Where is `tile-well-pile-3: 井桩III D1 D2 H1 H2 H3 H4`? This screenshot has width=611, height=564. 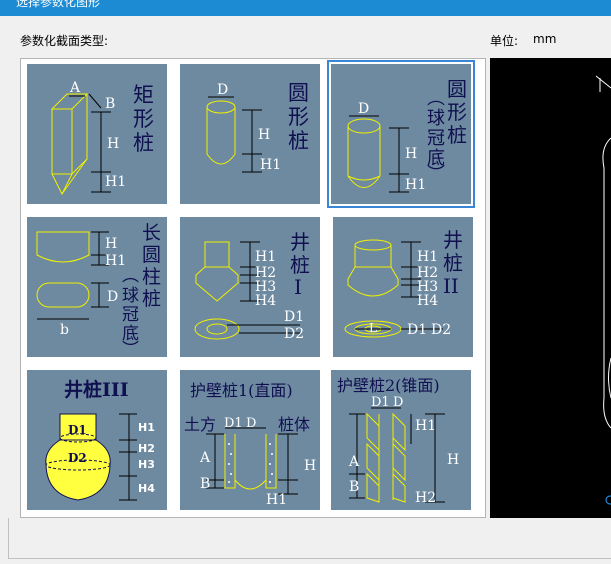
tile-well-pile-3: 井桩III D1 D2 H1 H2 H3 H4 is located at coordinates (97, 440).